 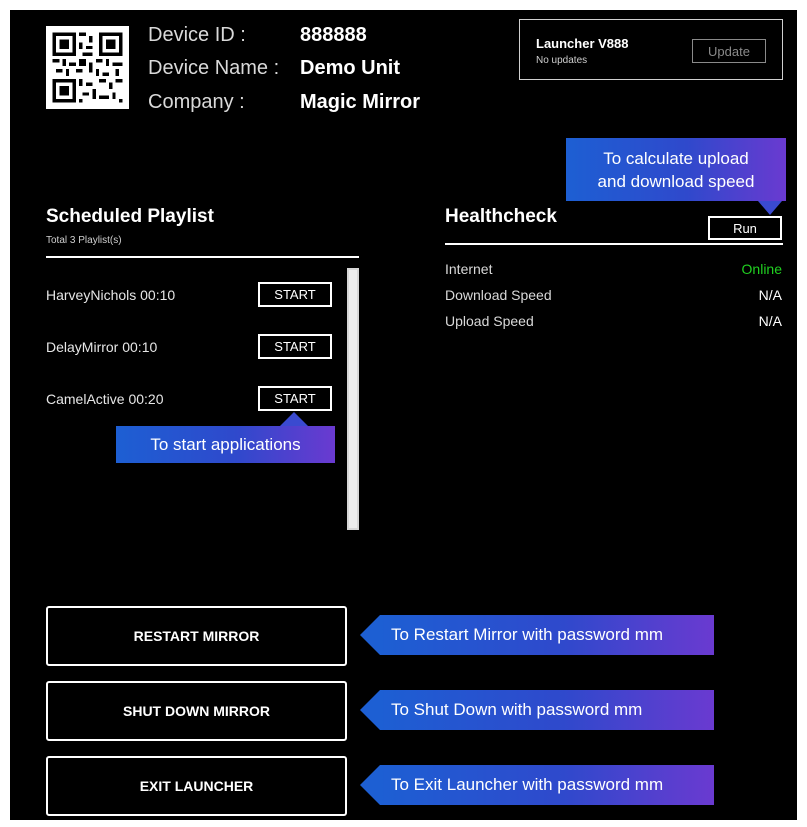 What do you see at coordinates (676, 158) in the screenshot?
I see `speed-callout-line1: To calculate upload` at bounding box center [676, 158].